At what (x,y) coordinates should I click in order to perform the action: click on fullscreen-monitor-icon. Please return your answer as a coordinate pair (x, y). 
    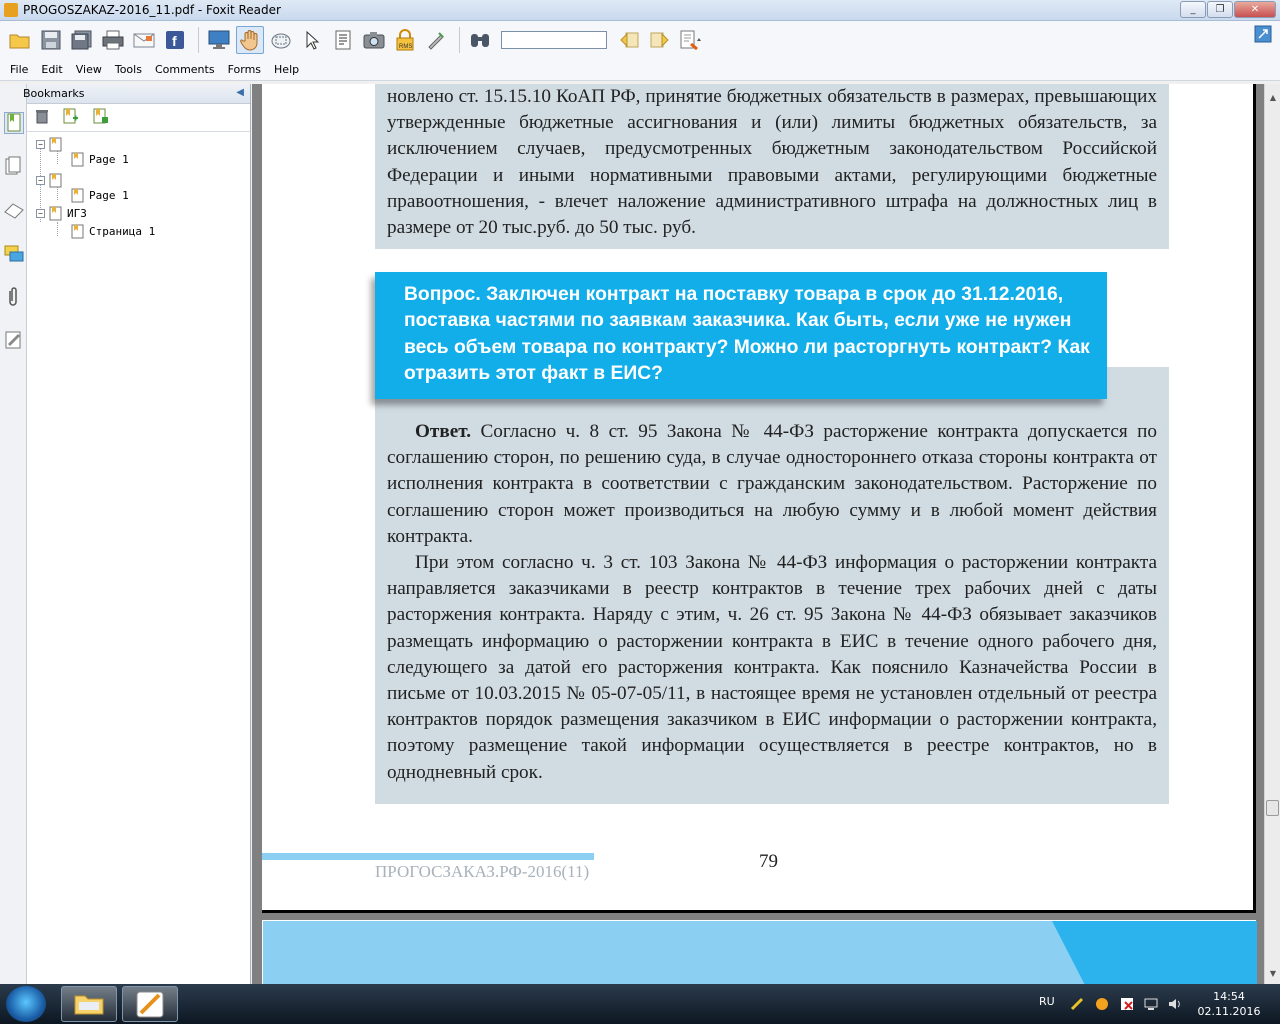
    Looking at the image, I should click on (219, 40).